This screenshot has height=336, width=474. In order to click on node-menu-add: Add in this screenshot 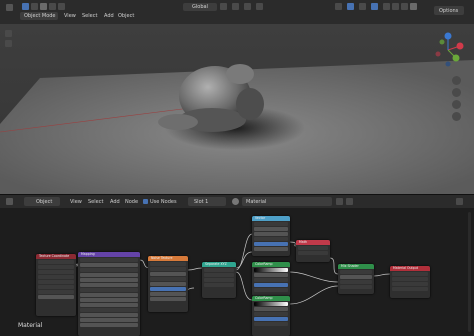, I will do `click(115, 202)`.